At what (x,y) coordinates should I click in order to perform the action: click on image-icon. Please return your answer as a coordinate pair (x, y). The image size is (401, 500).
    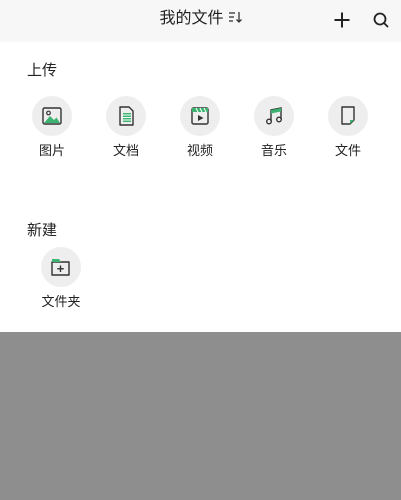
    Looking at the image, I should click on (52, 116).